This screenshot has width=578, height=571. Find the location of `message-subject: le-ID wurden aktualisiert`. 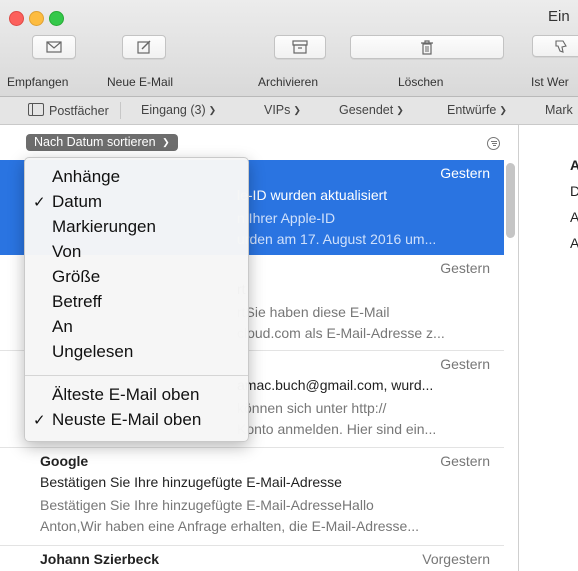

message-subject: le-ID wurden aktualisiert is located at coordinates (312, 195).